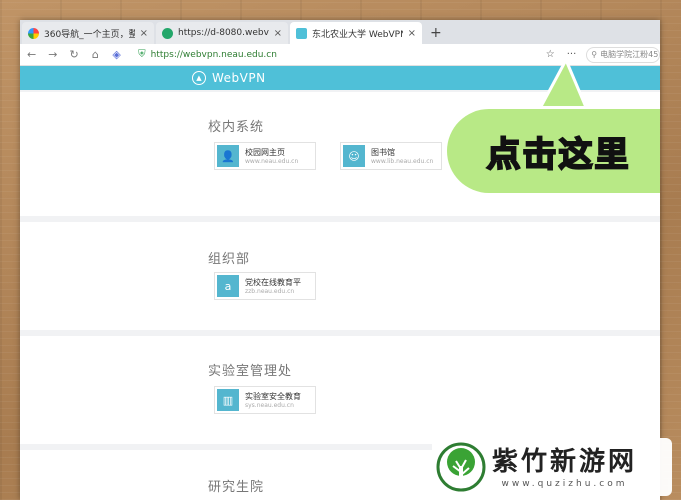 The width and height of the screenshot is (681, 500). Describe the element at coordinates (228, 286) in the screenshot. I see `amazon-icon: a` at that location.